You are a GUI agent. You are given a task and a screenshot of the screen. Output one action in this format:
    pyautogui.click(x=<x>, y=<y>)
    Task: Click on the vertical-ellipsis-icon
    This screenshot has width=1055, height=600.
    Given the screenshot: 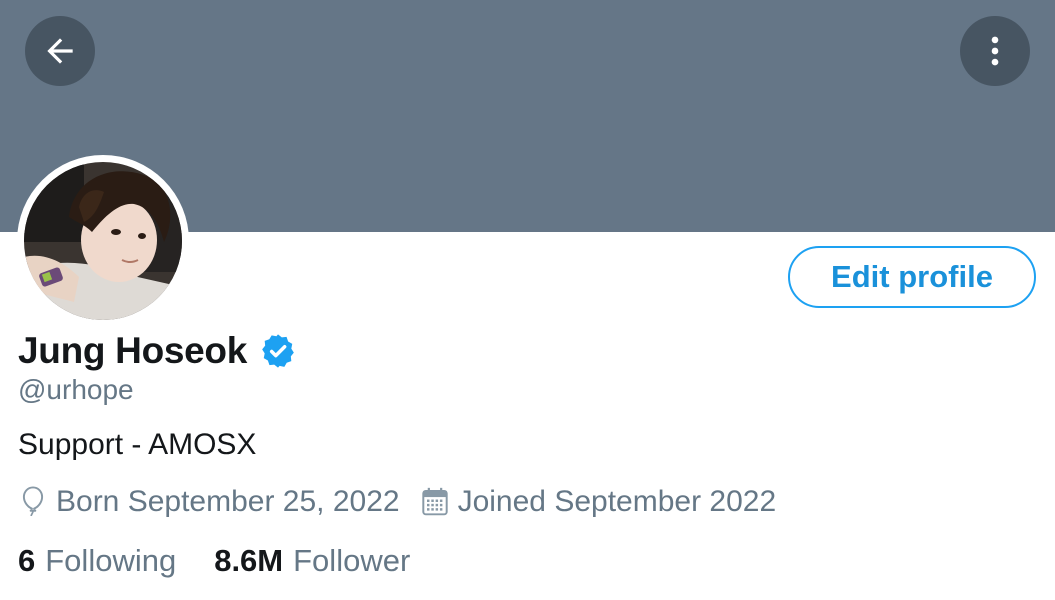 What is the action you would take?
    pyautogui.click(x=995, y=51)
    